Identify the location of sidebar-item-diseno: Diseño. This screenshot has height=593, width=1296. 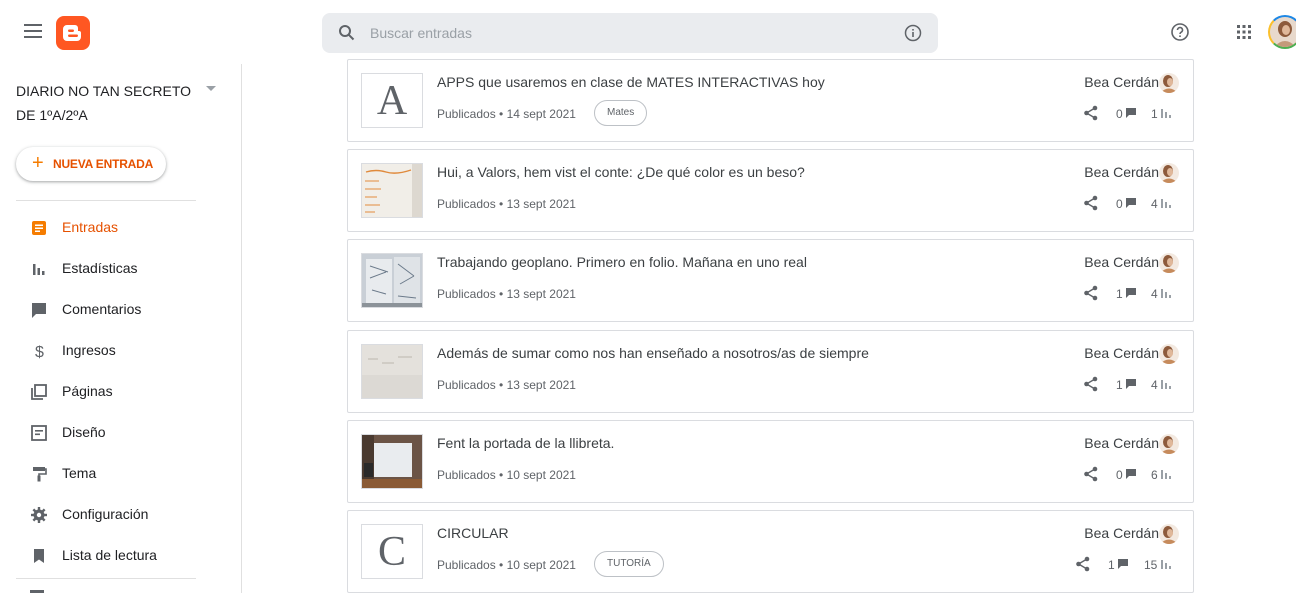
(120, 432).